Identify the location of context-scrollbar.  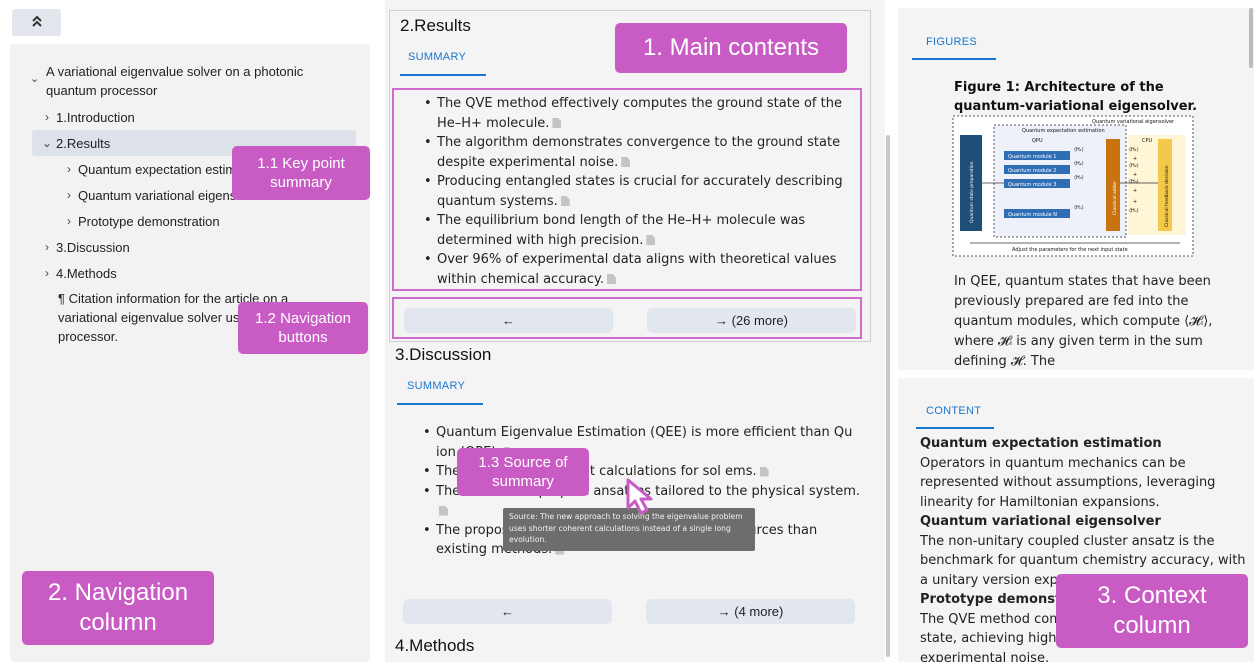
(1251, 38).